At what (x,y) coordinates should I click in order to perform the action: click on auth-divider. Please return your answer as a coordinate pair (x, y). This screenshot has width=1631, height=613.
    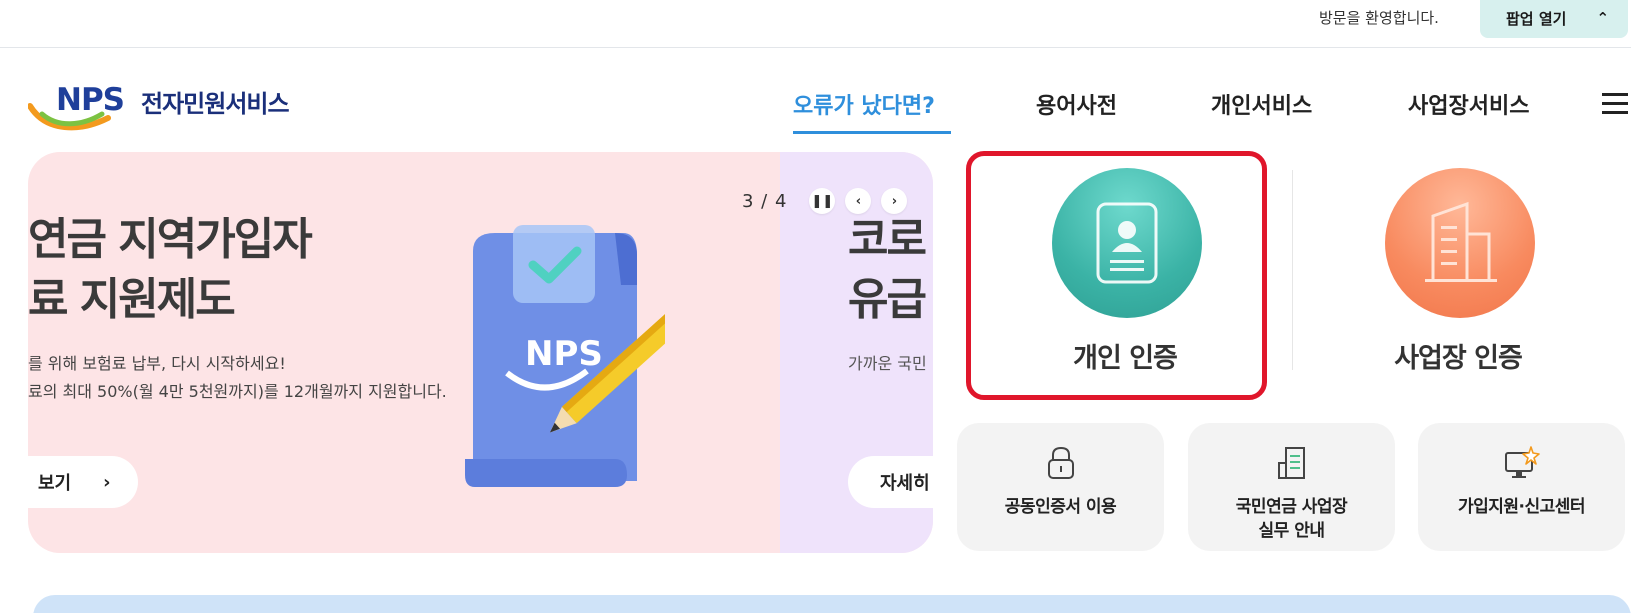
    Looking at the image, I should click on (1292, 270).